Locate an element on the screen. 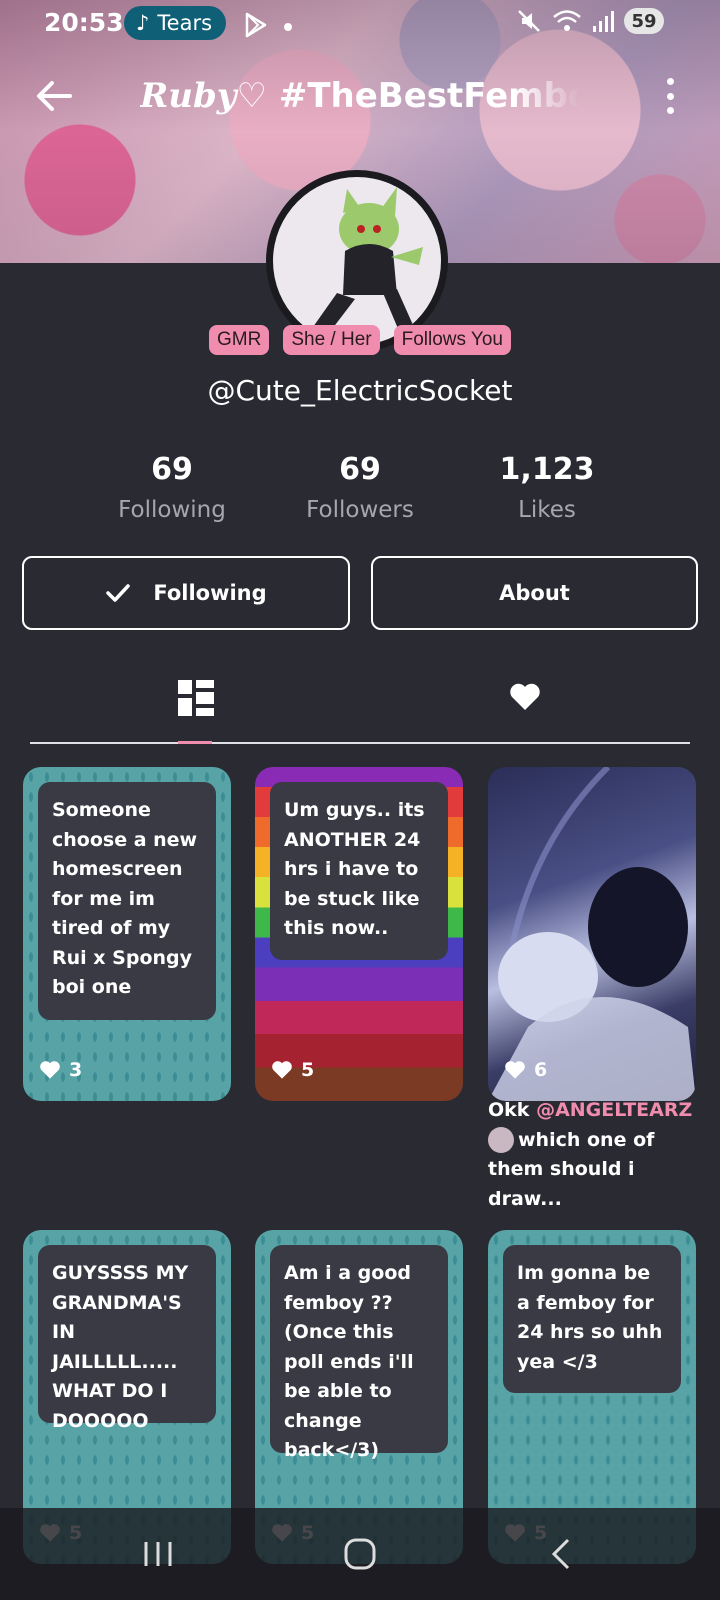 This screenshot has width=720, height=1600. clock: 20:53 is located at coordinates (84, 22).